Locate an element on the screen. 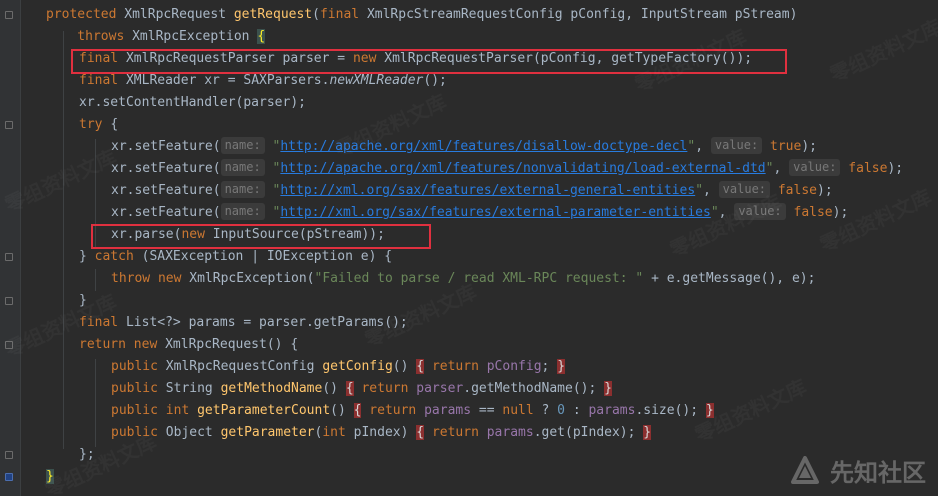 The height and width of the screenshot is (496, 938). code-token: return new is located at coordinates (122, 344).